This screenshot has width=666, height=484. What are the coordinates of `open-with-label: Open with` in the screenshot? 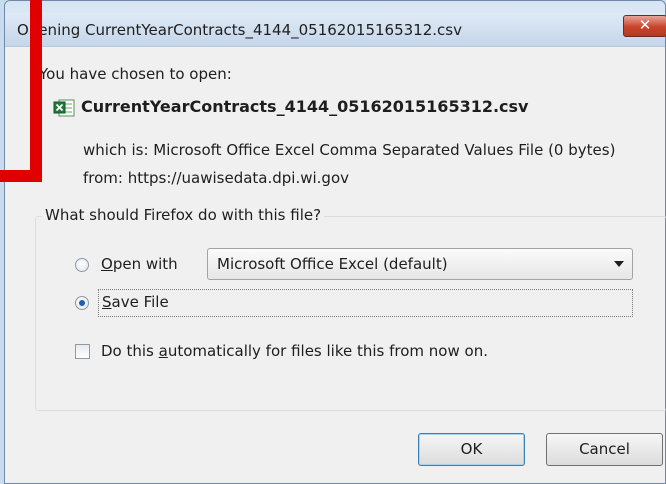 It's located at (139, 264).